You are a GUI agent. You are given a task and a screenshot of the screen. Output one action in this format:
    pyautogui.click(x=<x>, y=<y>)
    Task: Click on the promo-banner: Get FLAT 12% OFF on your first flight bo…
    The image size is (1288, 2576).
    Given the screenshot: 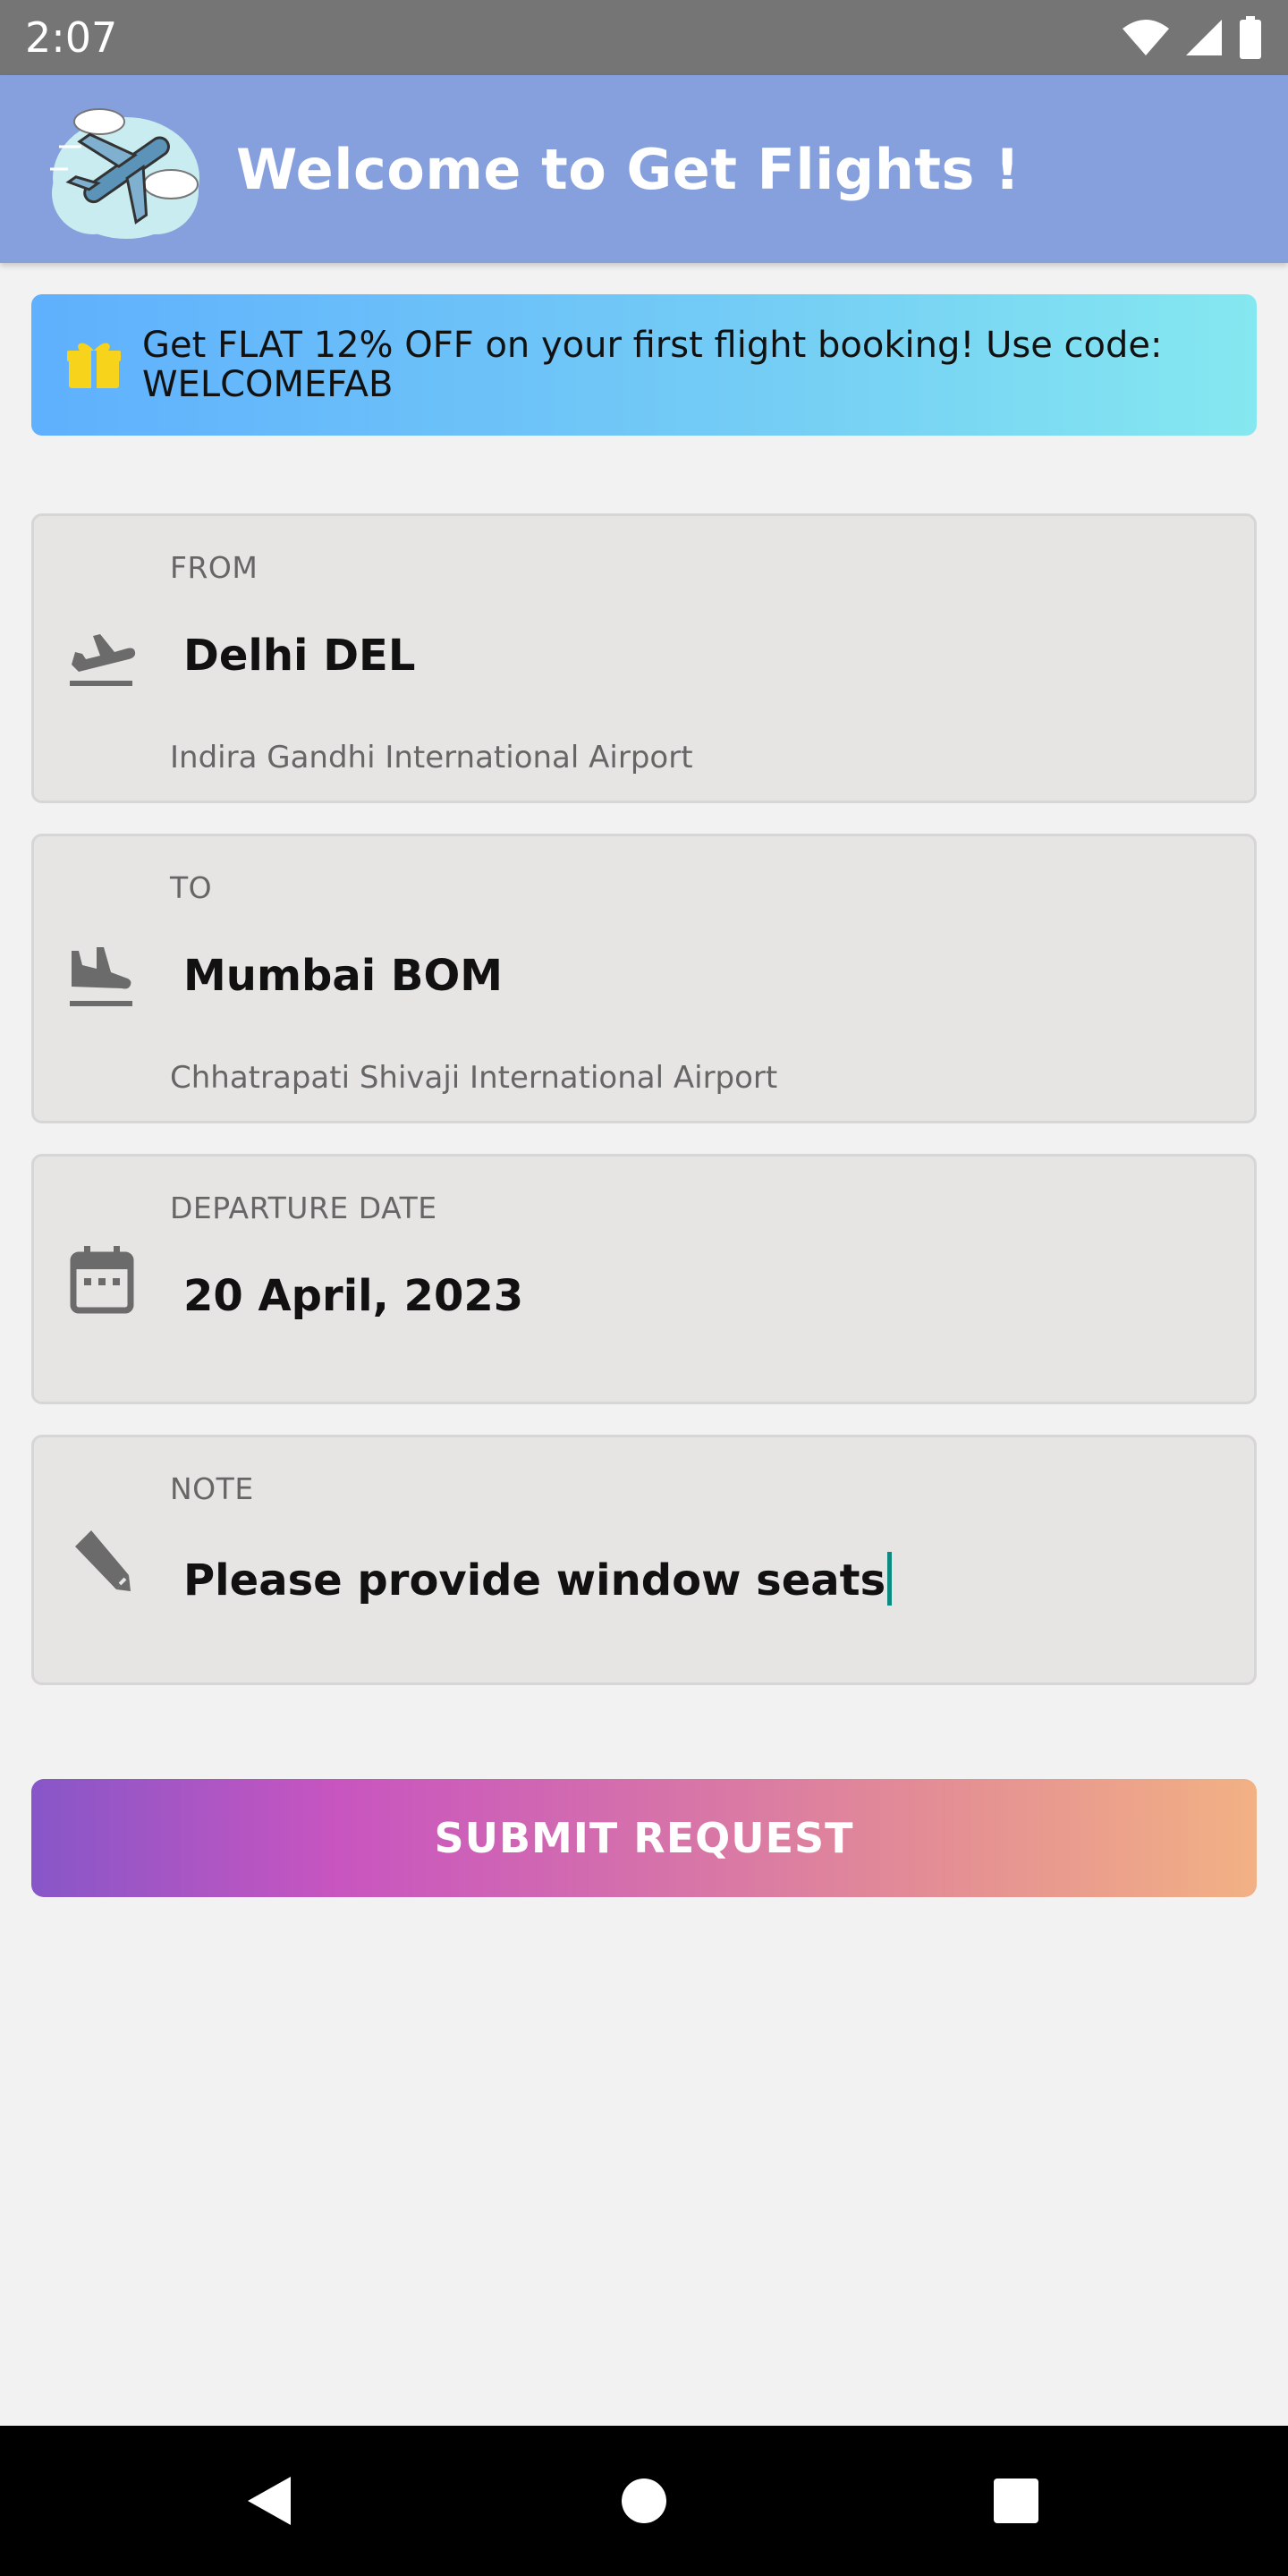 What is the action you would take?
    pyautogui.click(x=644, y=365)
    